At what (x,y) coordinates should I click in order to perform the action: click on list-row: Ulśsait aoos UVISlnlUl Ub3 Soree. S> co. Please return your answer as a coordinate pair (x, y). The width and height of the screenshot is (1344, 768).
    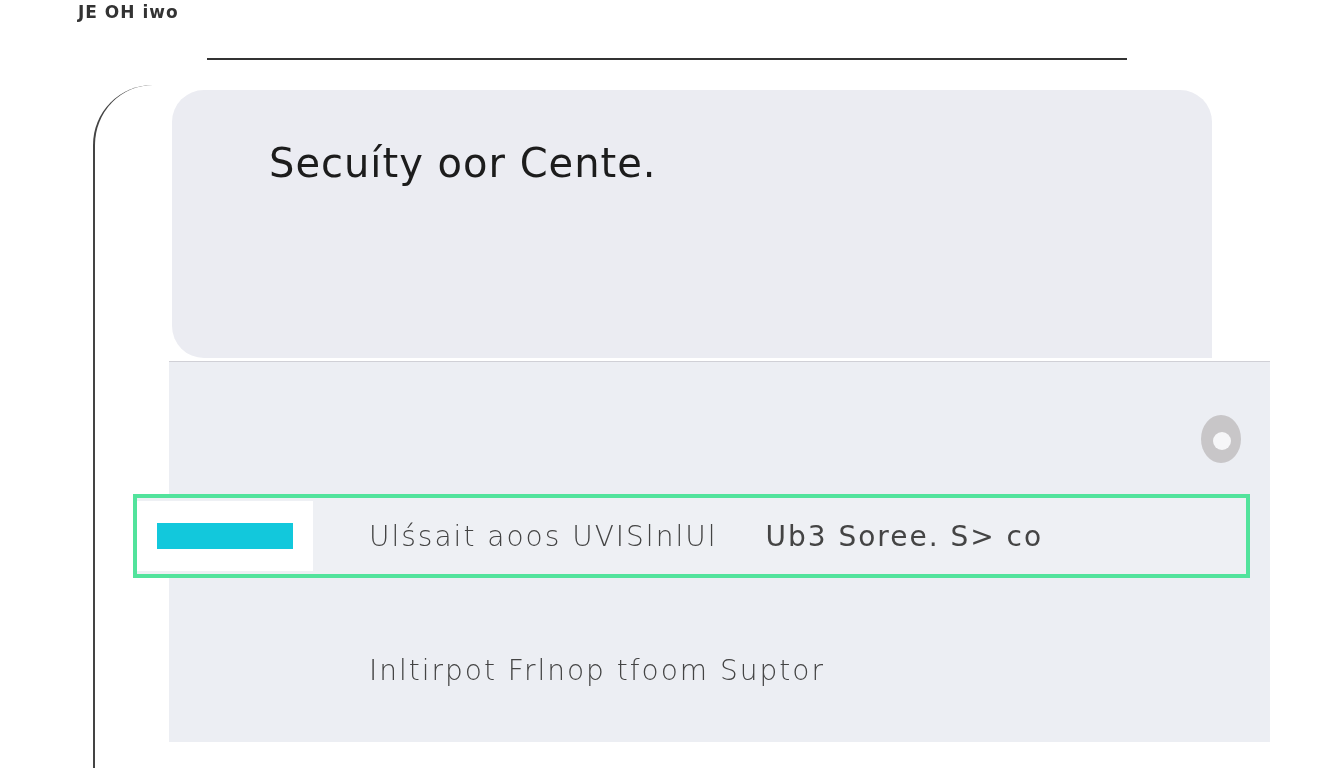
    Looking at the image, I should click on (691, 536).